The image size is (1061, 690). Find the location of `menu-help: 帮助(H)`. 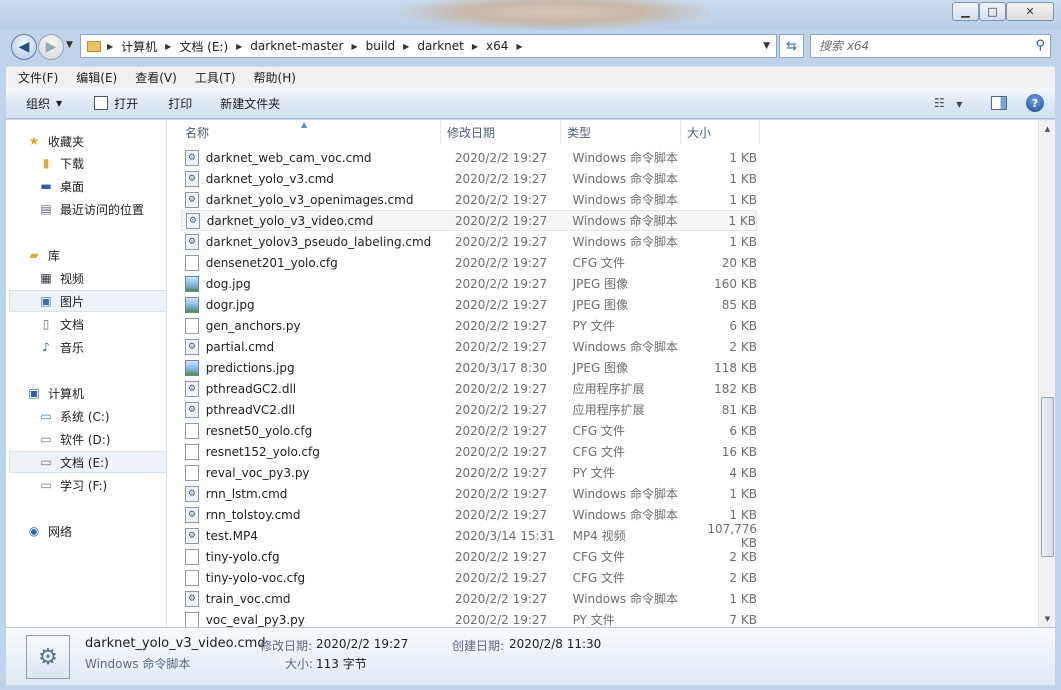

menu-help: 帮助(H) is located at coordinates (272, 77).